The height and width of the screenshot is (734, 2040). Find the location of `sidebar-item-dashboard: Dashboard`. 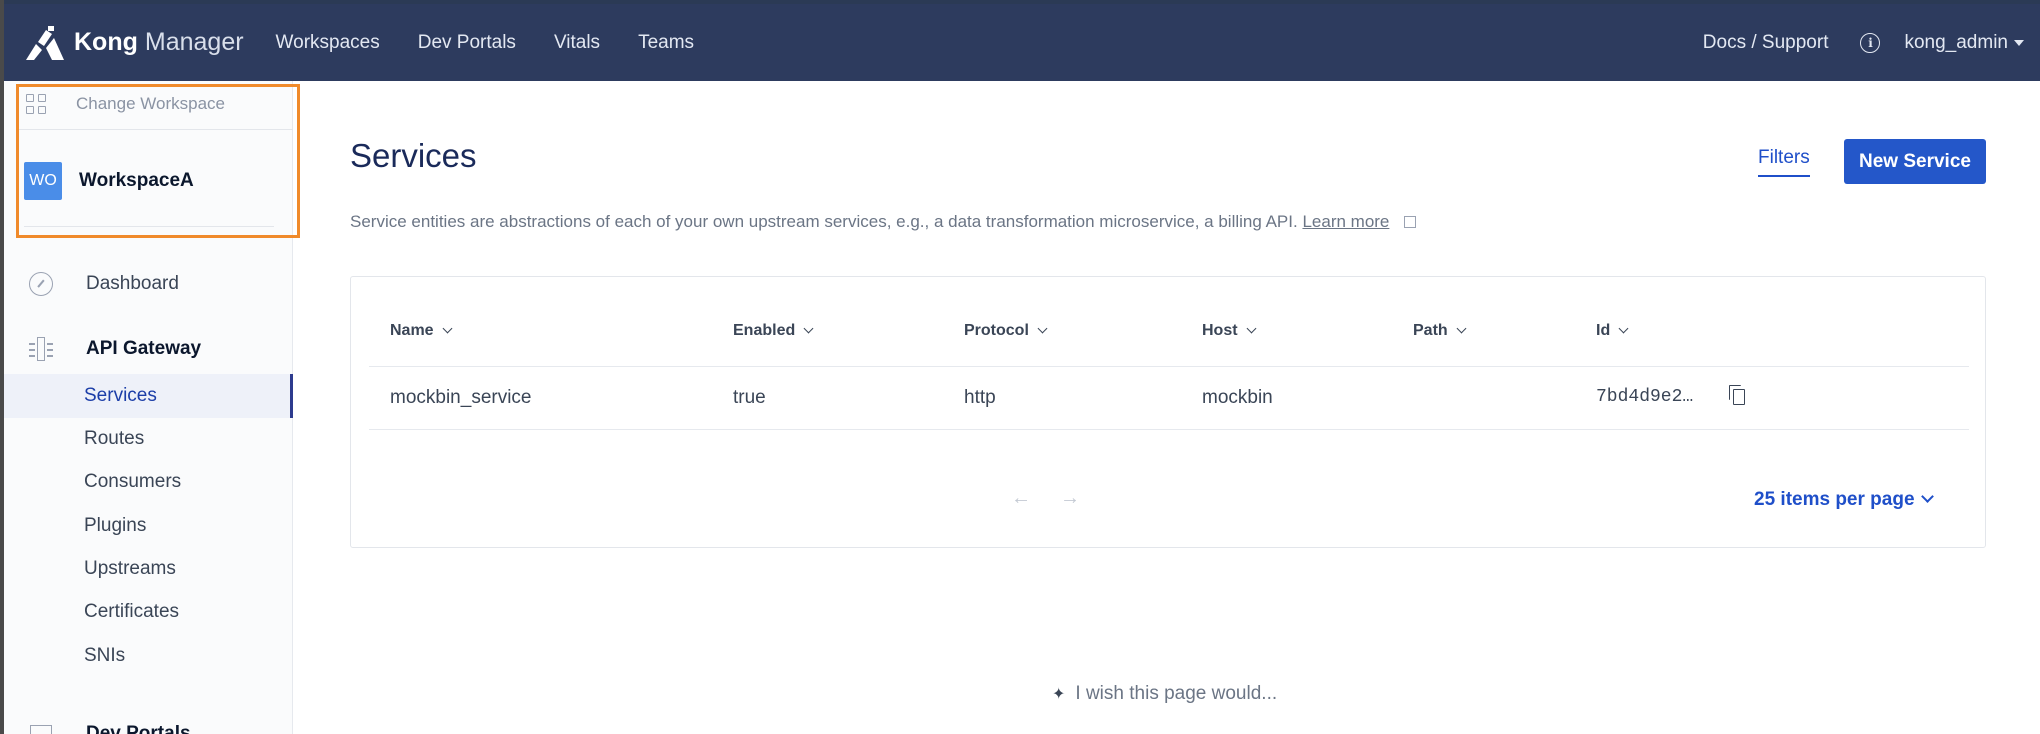

sidebar-item-dashboard: Dashboard is located at coordinates (91, 284).